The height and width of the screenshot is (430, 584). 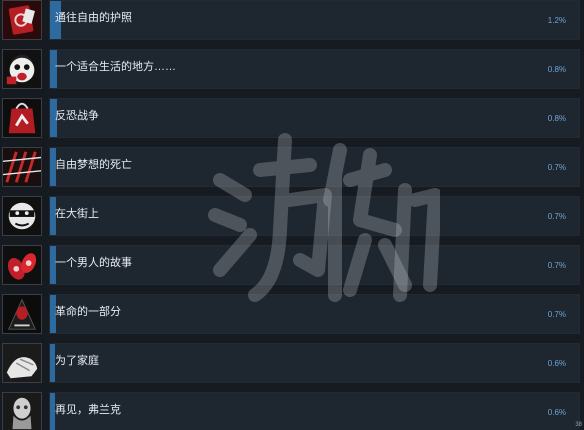 What do you see at coordinates (77, 361) in the screenshot?
I see `achievement-name: 为了家庭` at bounding box center [77, 361].